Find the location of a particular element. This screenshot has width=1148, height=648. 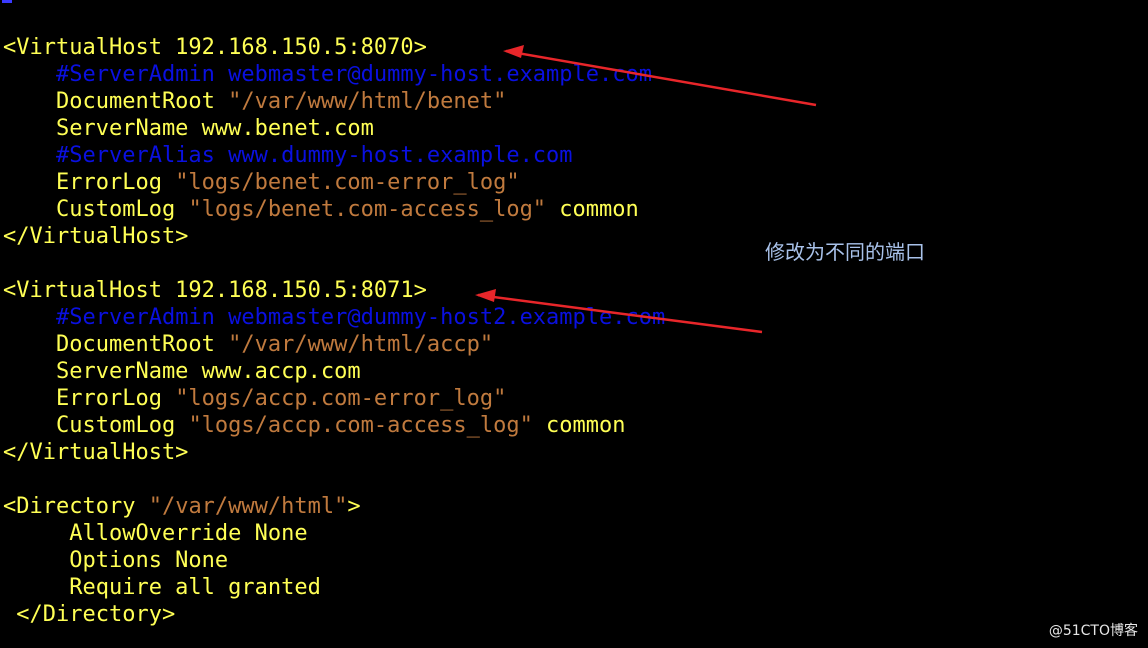

annotation-arrows is located at coordinates (646, 189).